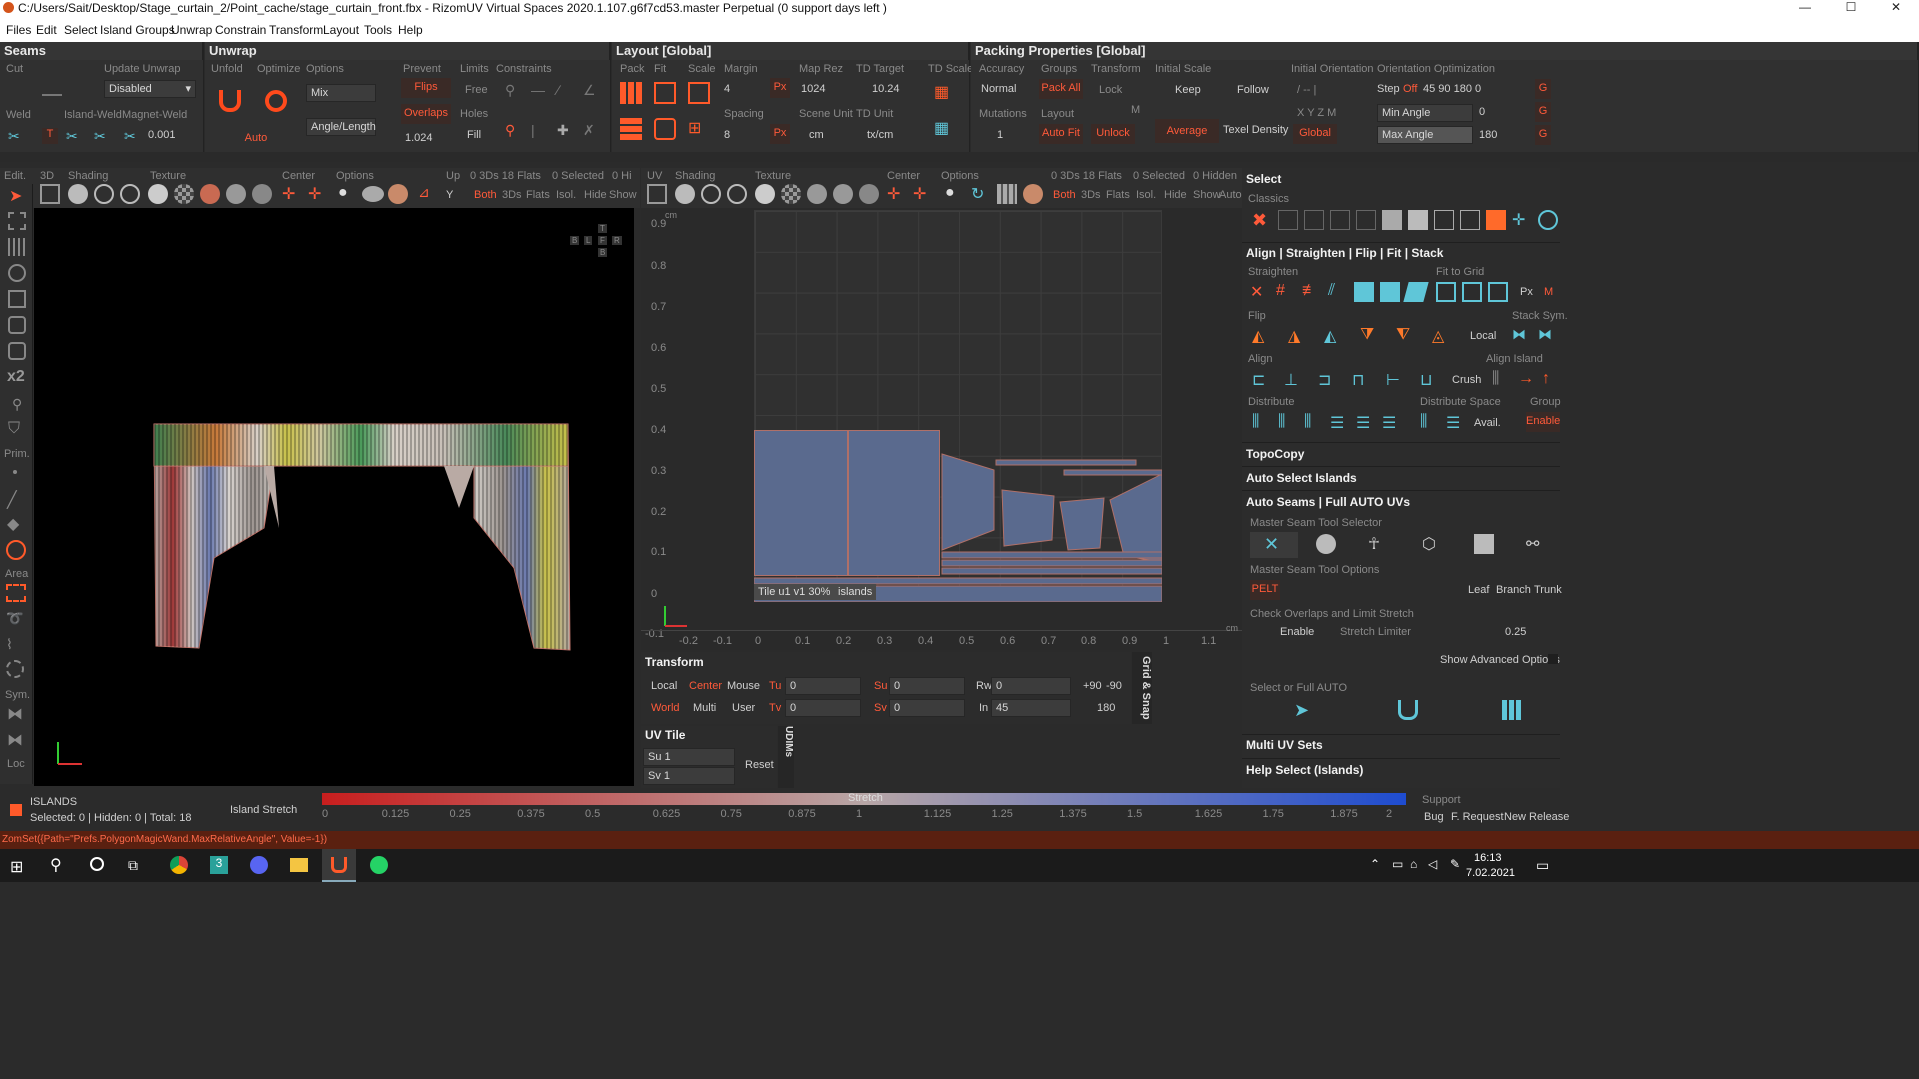 Image resolution: width=1919 pixels, height=1079 pixels. Describe the element at coordinates (558, 90) in the screenshot. I see `diagonal-constraint-icon: ∕` at that location.